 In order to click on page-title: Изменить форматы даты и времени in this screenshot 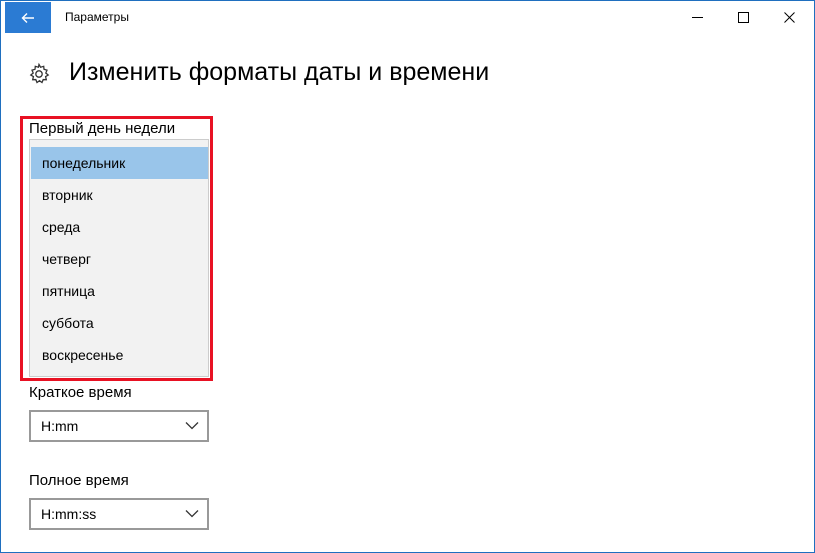, I will do `click(279, 72)`.